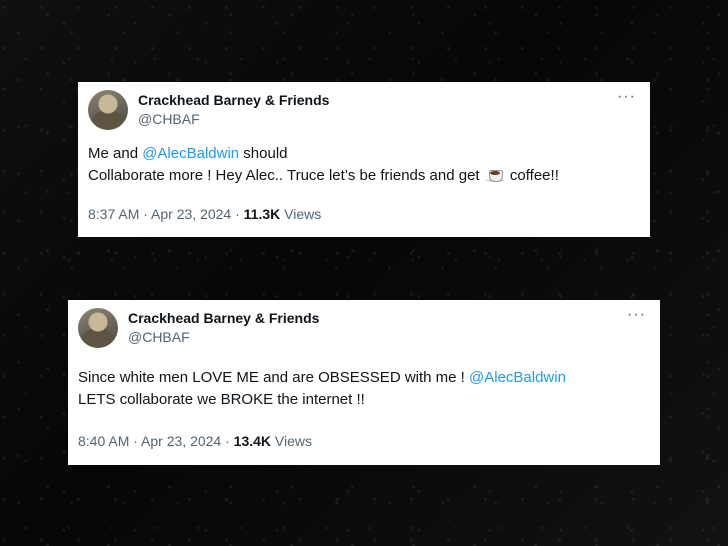 The height and width of the screenshot is (546, 728). I want to click on tweet-meta: 8:37 AM · Apr 23, 2024 · 11.3K Views, so click(204, 214).